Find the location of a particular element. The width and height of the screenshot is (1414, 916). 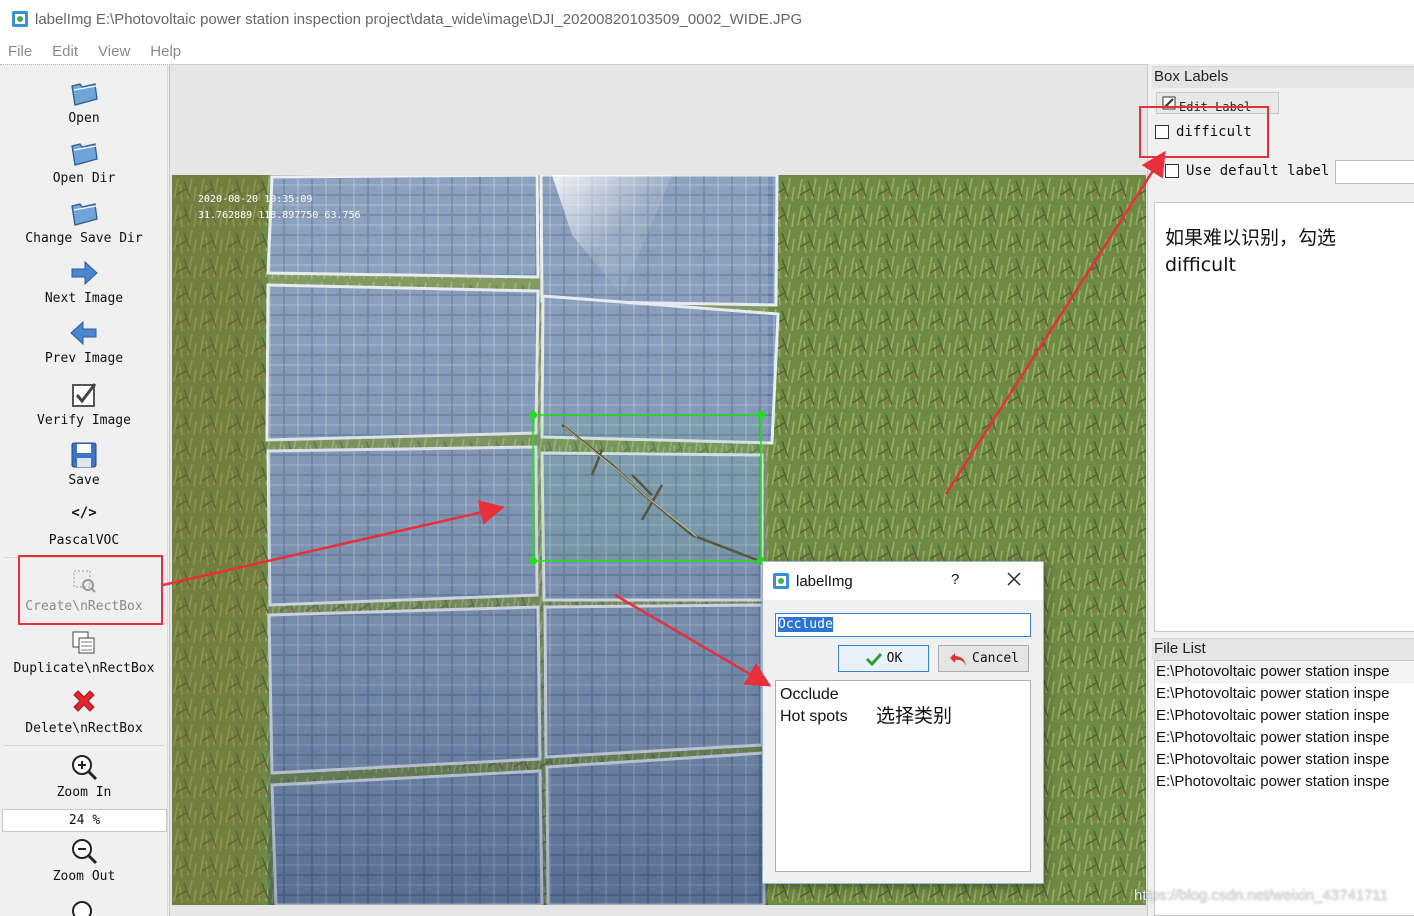

prev-image-button: Prev Image is located at coordinates (84, 341).